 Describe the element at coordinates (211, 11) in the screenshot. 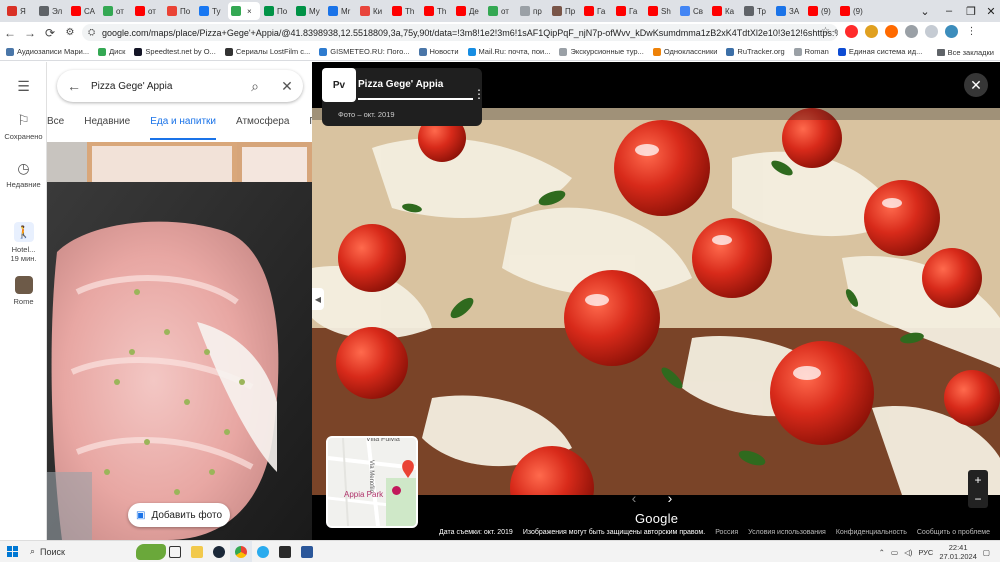

I see `browser-tab: Ту` at that location.